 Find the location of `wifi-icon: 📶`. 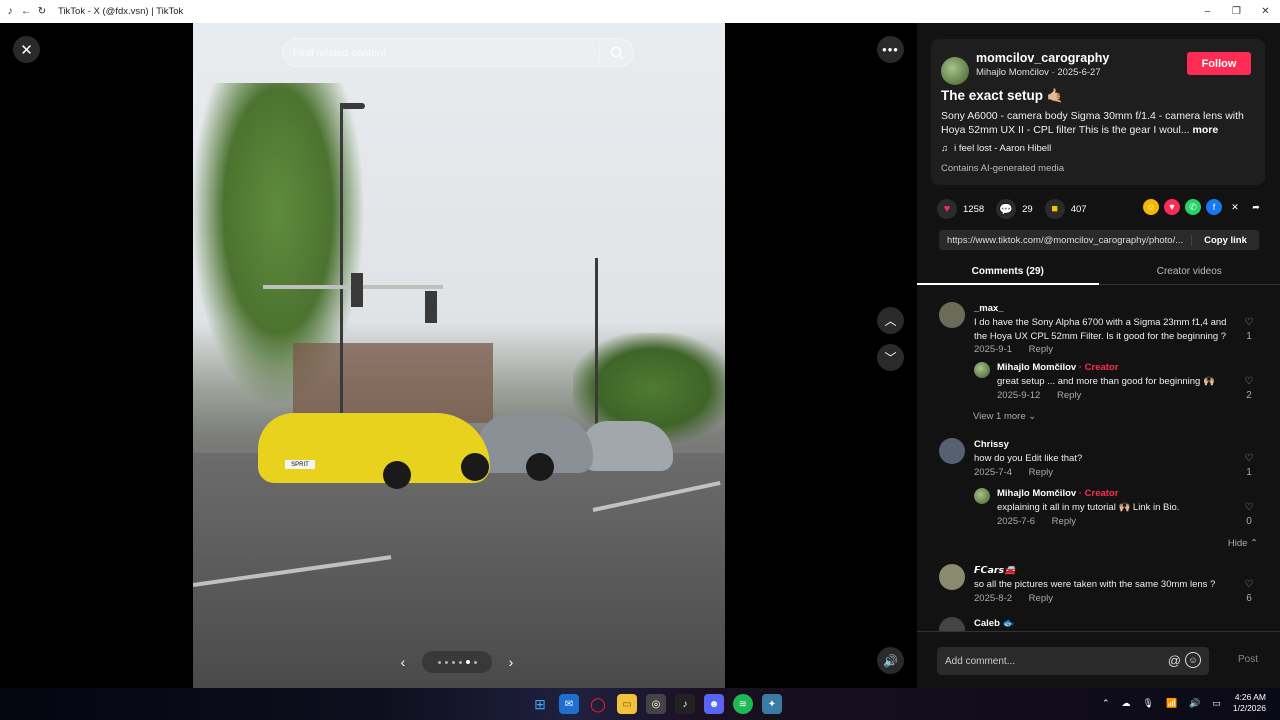

wifi-icon: 📶 is located at coordinates (1171, 703).